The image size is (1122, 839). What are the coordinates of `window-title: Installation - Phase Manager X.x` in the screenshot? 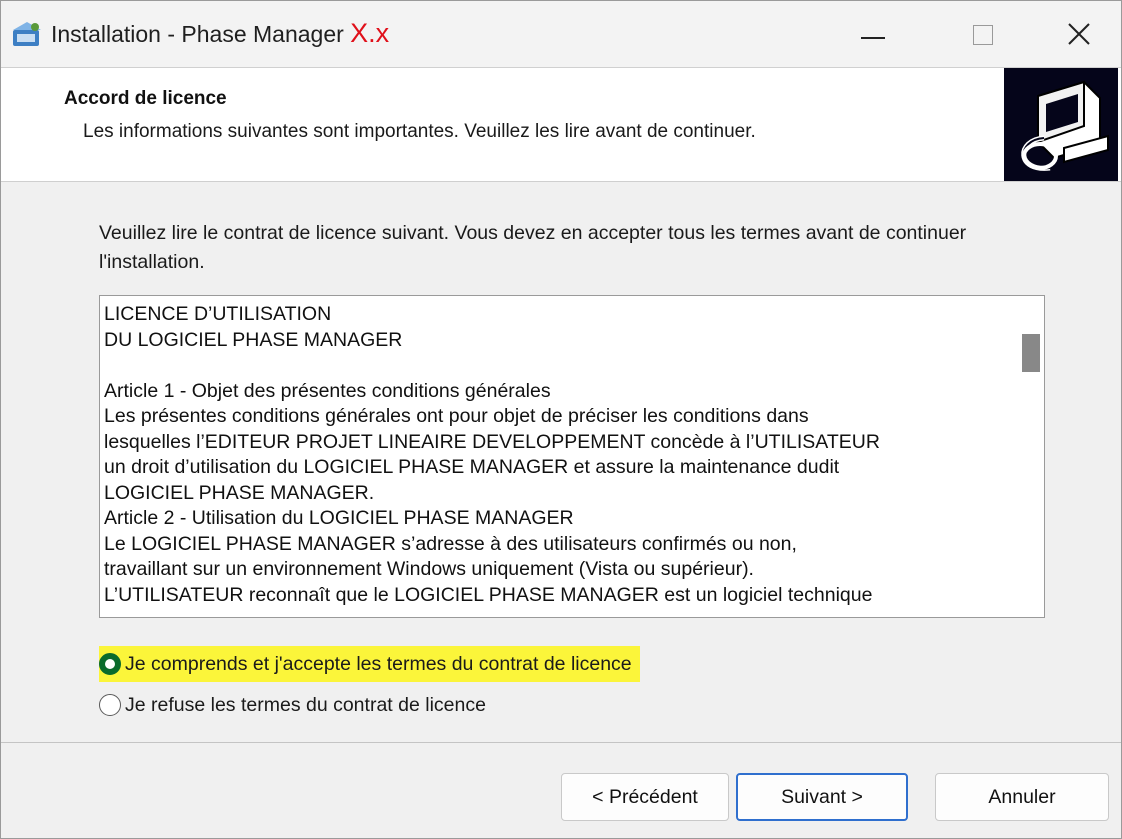 It's located at (220, 33).